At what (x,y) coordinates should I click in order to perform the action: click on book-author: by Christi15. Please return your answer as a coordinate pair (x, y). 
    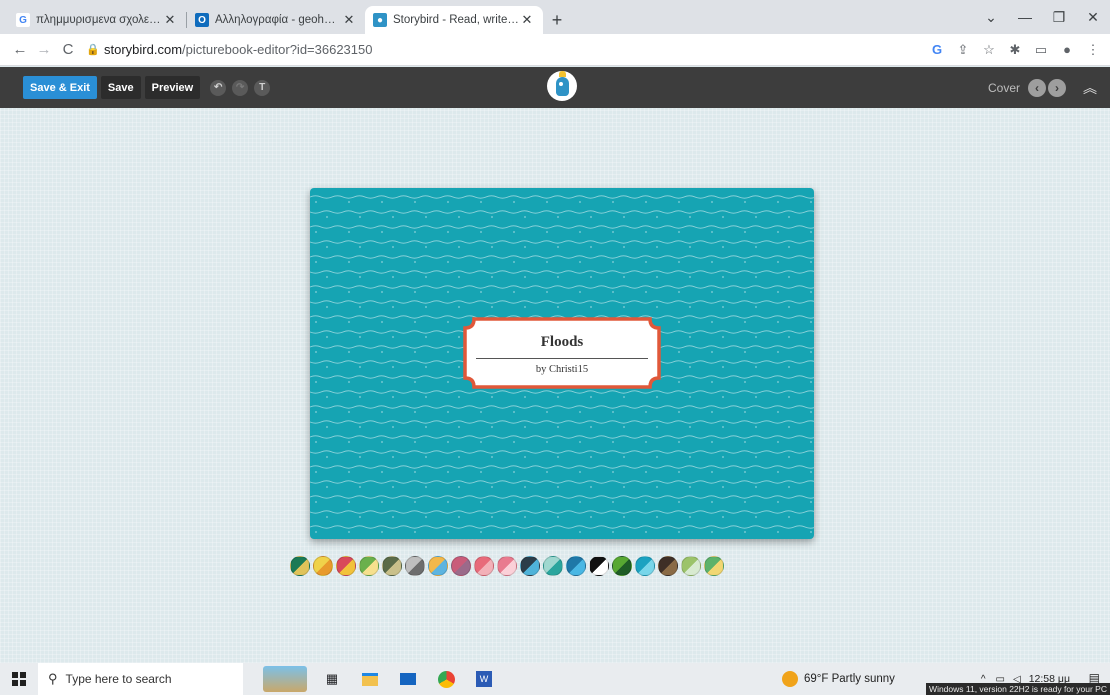
    Looking at the image, I should click on (562, 369).